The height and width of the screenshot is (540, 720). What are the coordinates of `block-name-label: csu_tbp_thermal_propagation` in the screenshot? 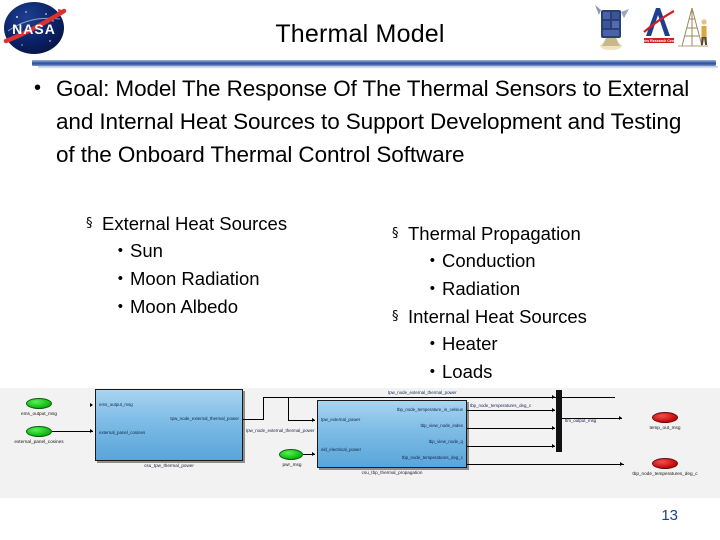 It's located at (392, 472).